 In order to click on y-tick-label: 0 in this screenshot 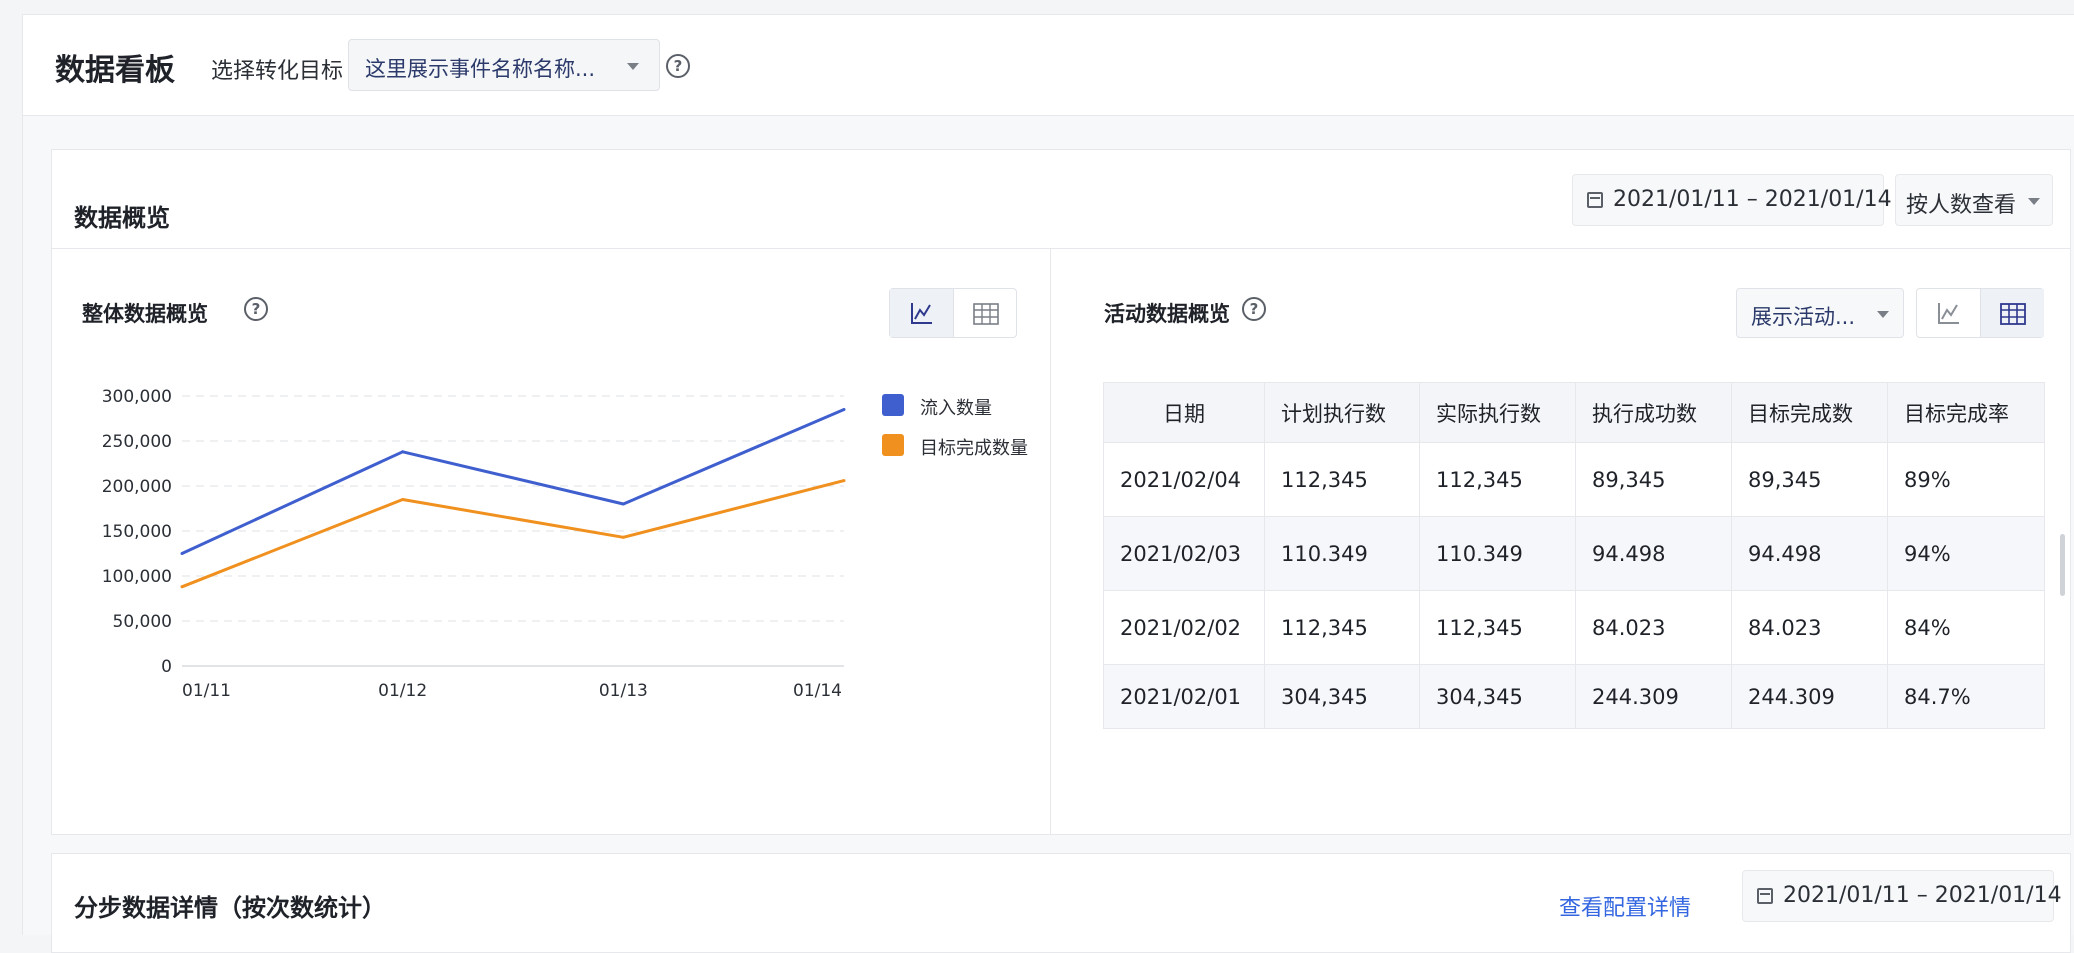, I will do `click(166, 667)`.